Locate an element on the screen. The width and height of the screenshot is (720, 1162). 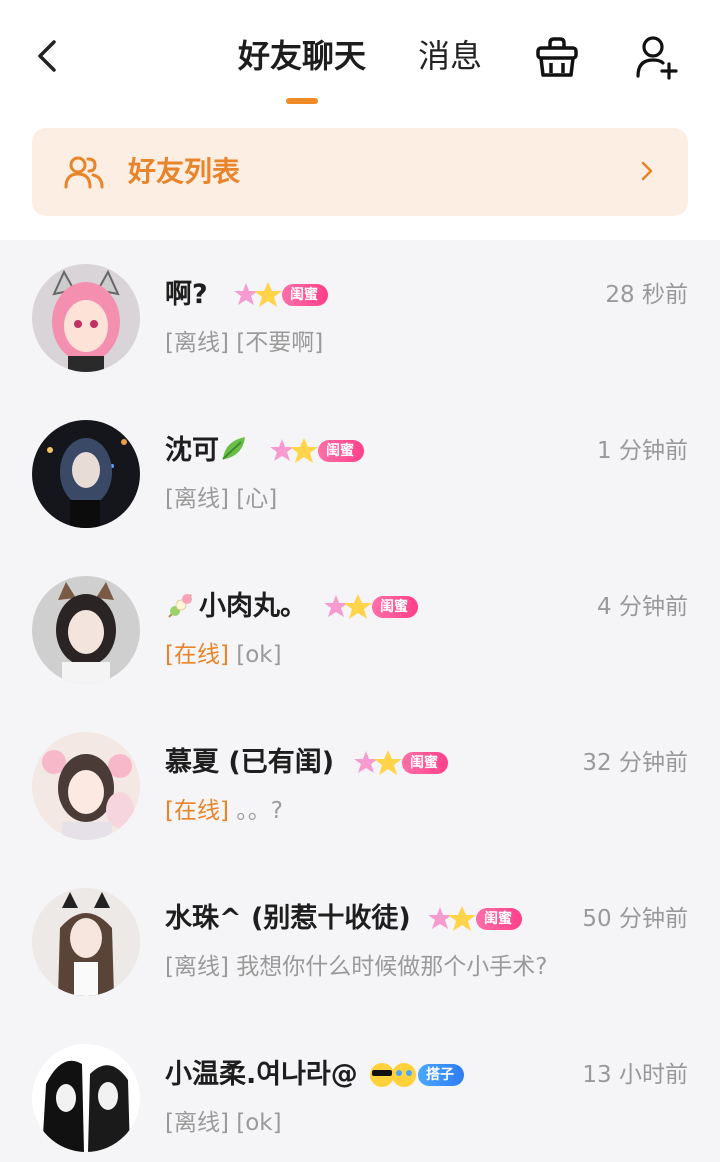
message-preview: [离线] [心] is located at coordinates (221, 499).